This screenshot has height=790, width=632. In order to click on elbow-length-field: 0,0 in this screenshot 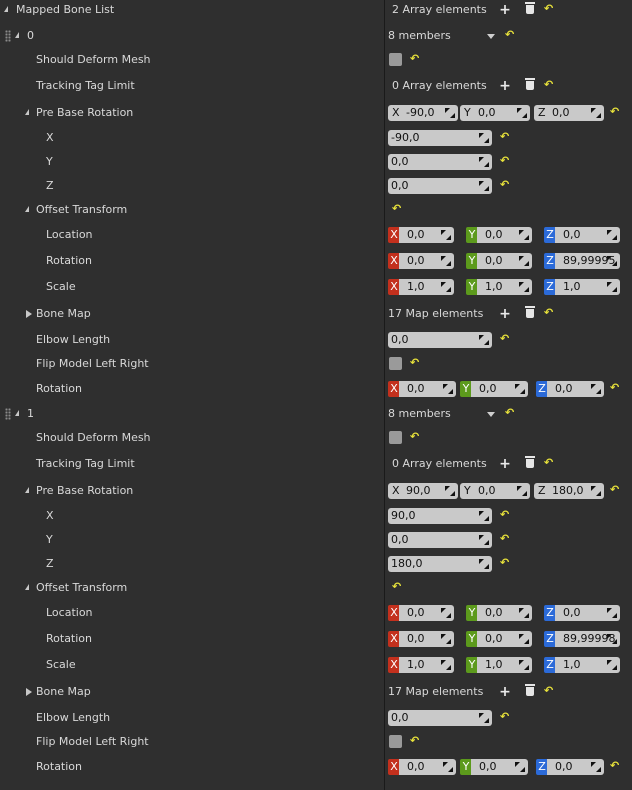, I will do `click(440, 340)`.